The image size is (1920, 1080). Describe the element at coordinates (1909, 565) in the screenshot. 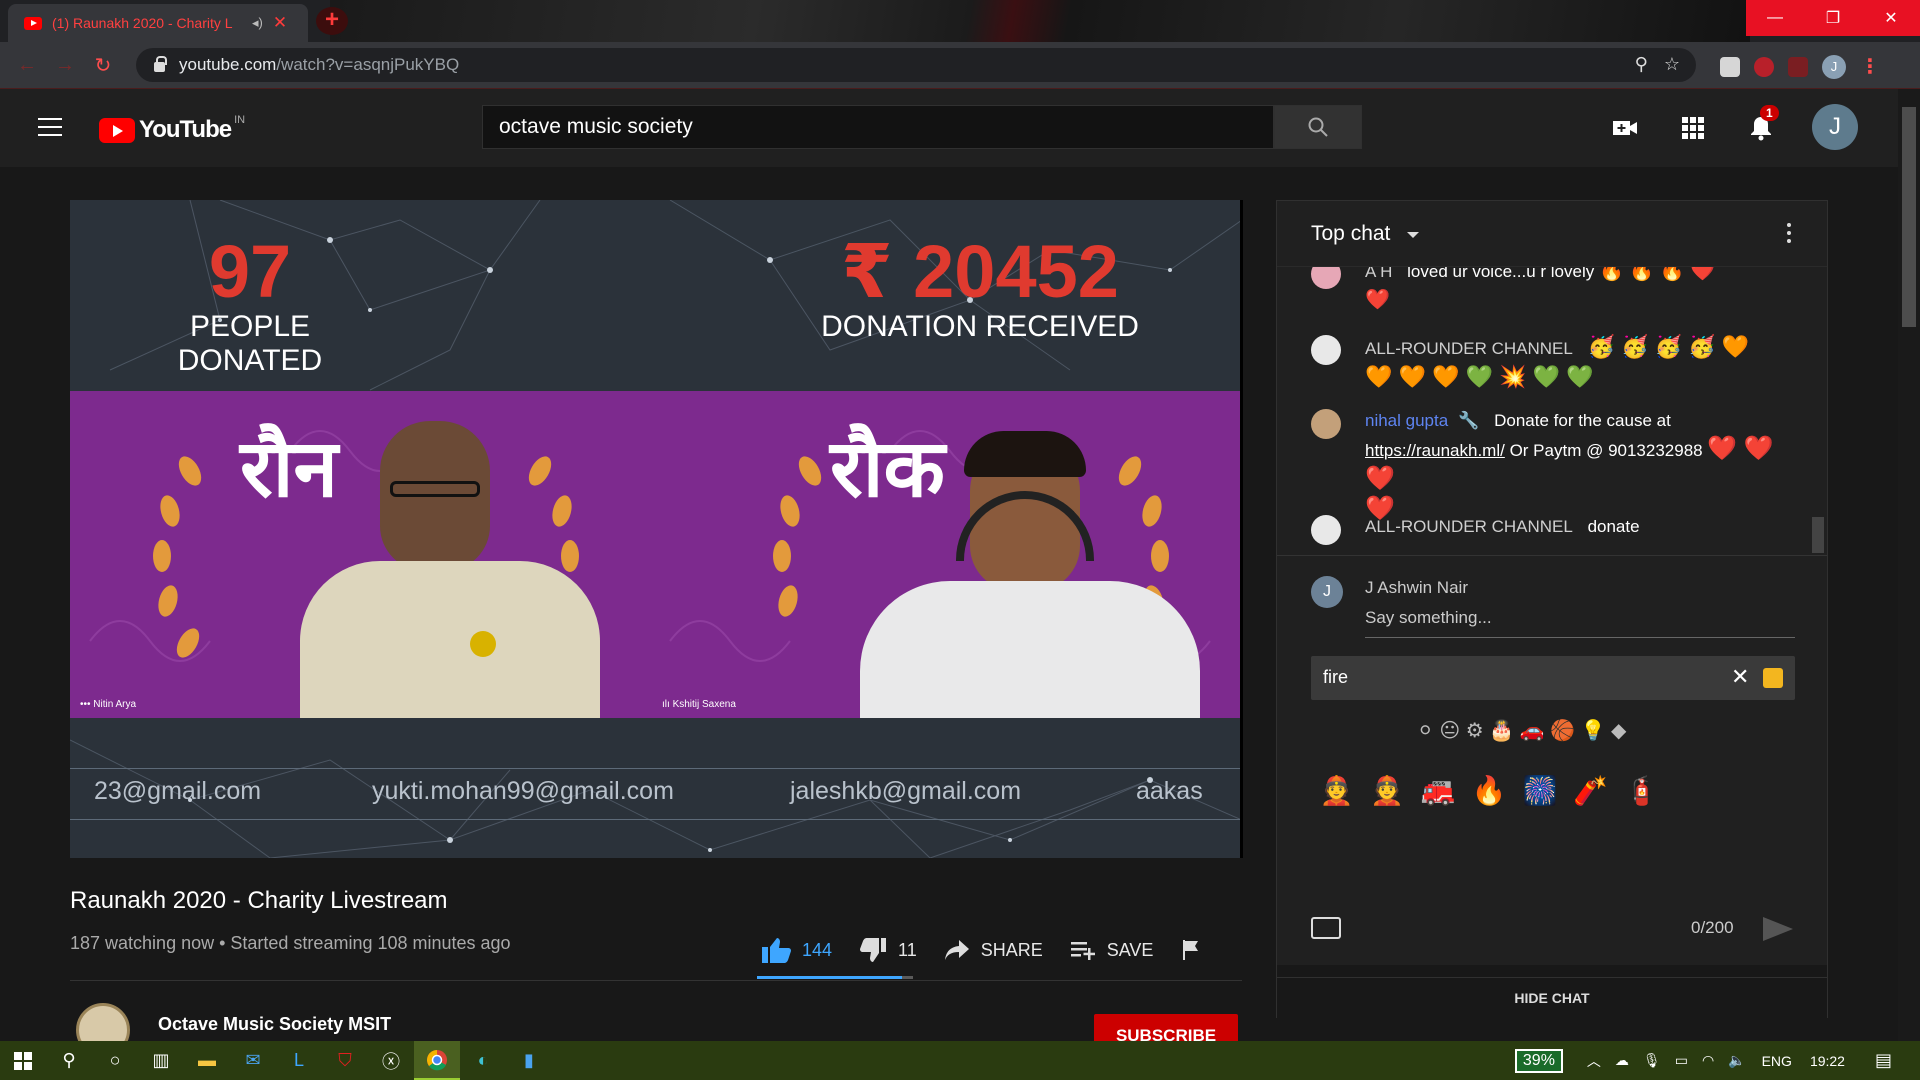

I see `page-scrollbar` at that location.